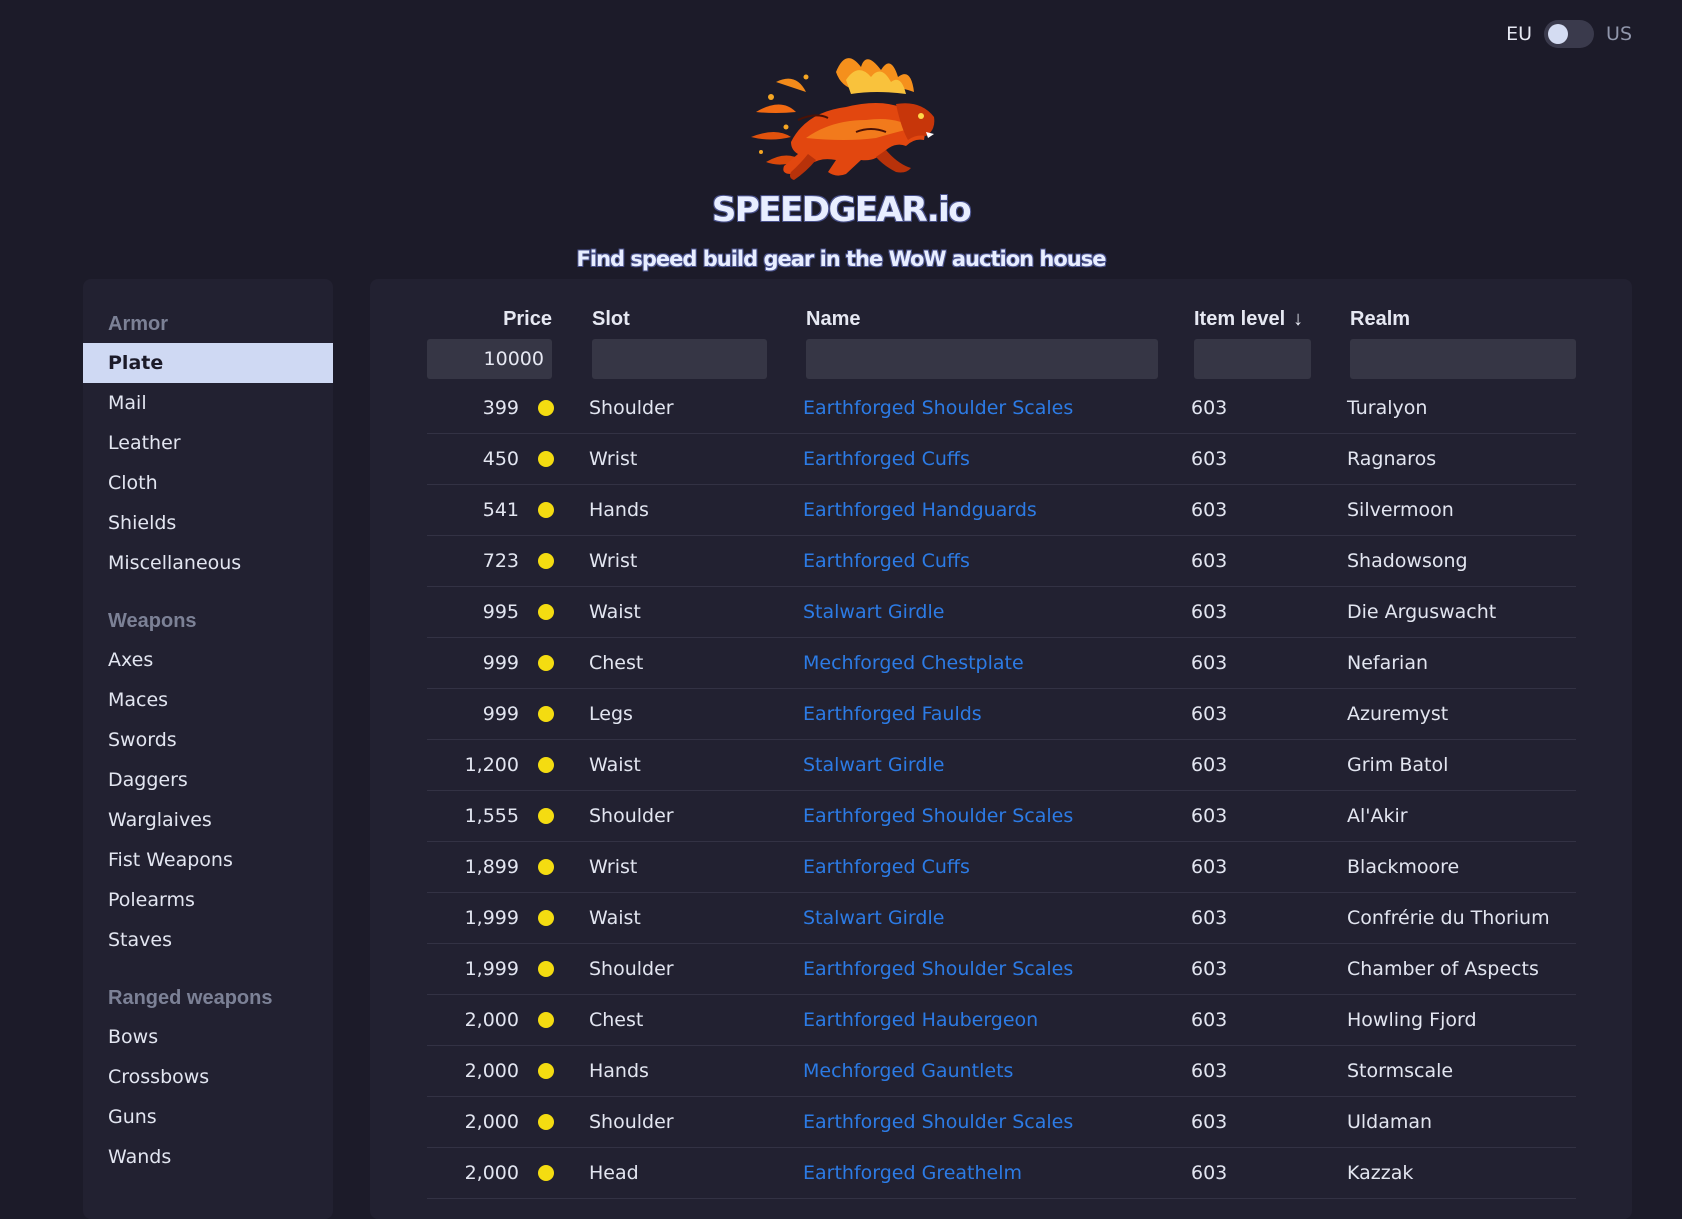 This screenshot has height=1219, width=1682. I want to click on realm-filter-input, so click(1463, 359).